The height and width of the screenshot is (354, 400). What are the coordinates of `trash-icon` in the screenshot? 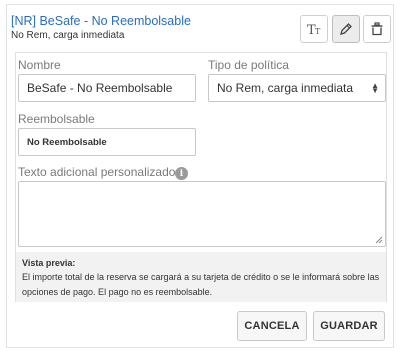 It's located at (377, 29).